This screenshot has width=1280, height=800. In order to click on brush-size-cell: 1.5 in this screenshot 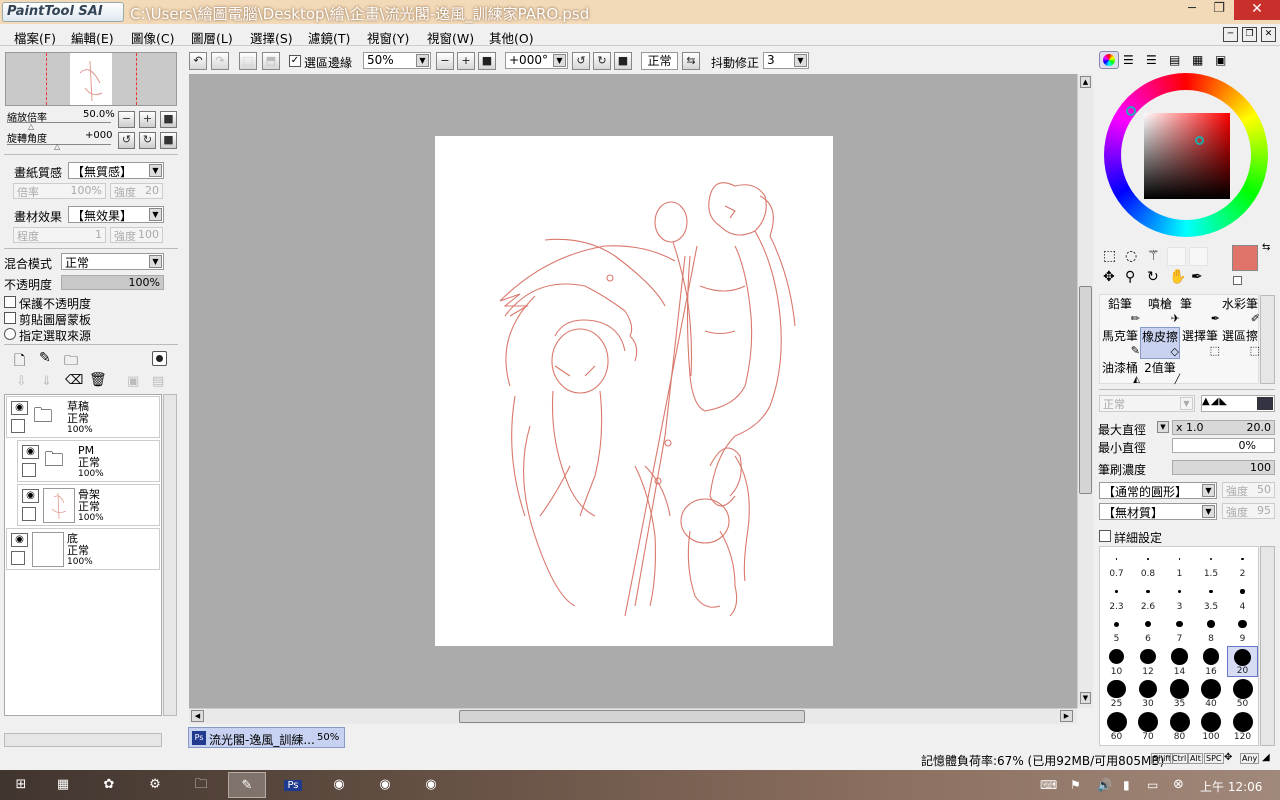, I will do `click(1211, 563)`.